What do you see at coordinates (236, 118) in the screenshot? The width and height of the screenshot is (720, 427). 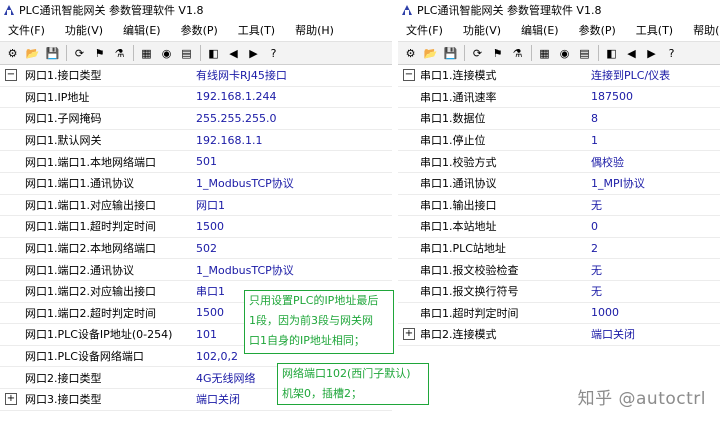 I see `property-value: 255.255.255.0` at bounding box center [236, 118].